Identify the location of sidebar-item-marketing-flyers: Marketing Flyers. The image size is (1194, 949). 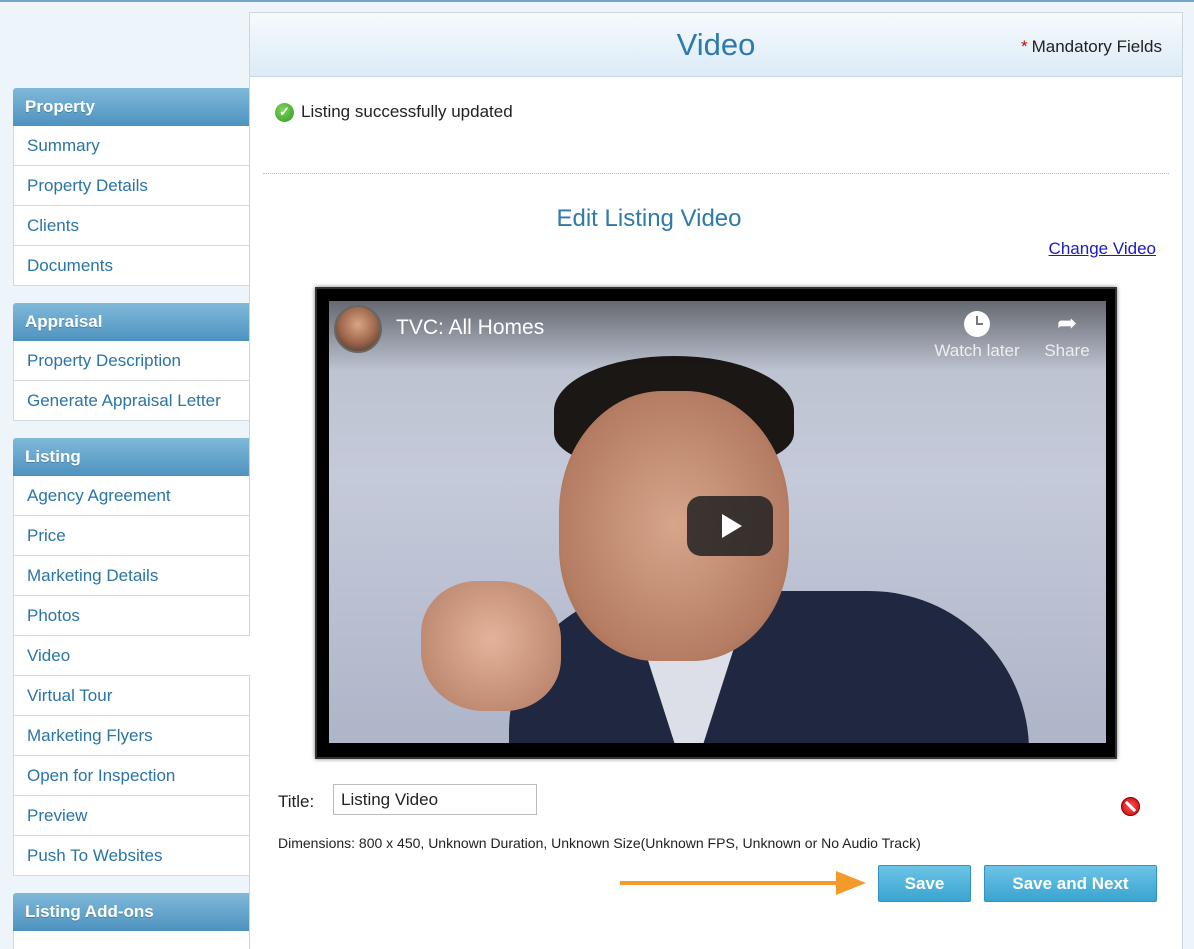
(131, 736).